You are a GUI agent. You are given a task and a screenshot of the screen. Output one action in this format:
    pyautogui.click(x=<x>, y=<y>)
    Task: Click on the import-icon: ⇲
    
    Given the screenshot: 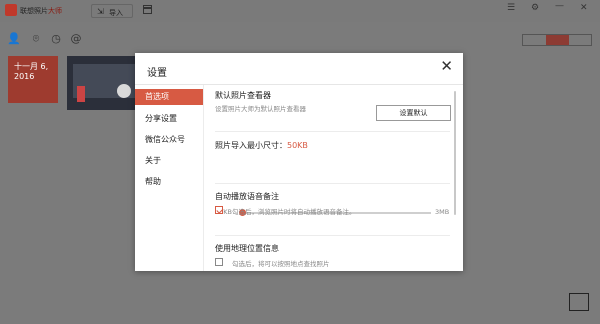 What is the action you would take?
    pyautogui.click(x=100, y=11)
    